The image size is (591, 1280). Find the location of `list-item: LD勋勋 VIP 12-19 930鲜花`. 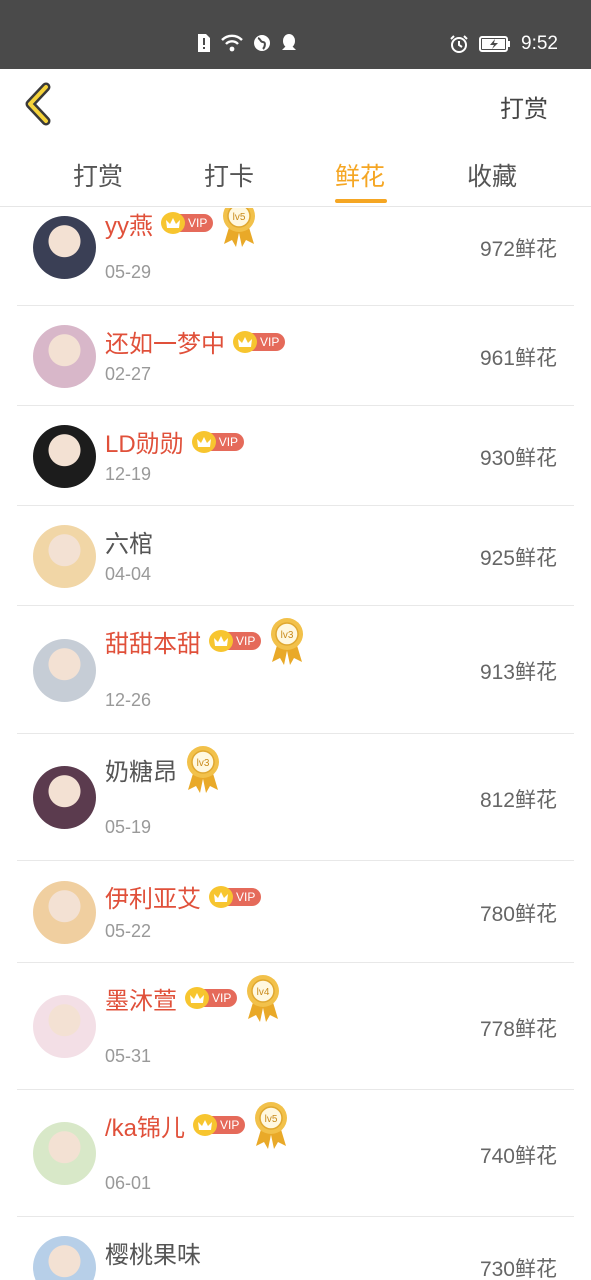

list-item: LD勋勋 VIP 12-19 930鲜花 is located at coordinates (295, 456).